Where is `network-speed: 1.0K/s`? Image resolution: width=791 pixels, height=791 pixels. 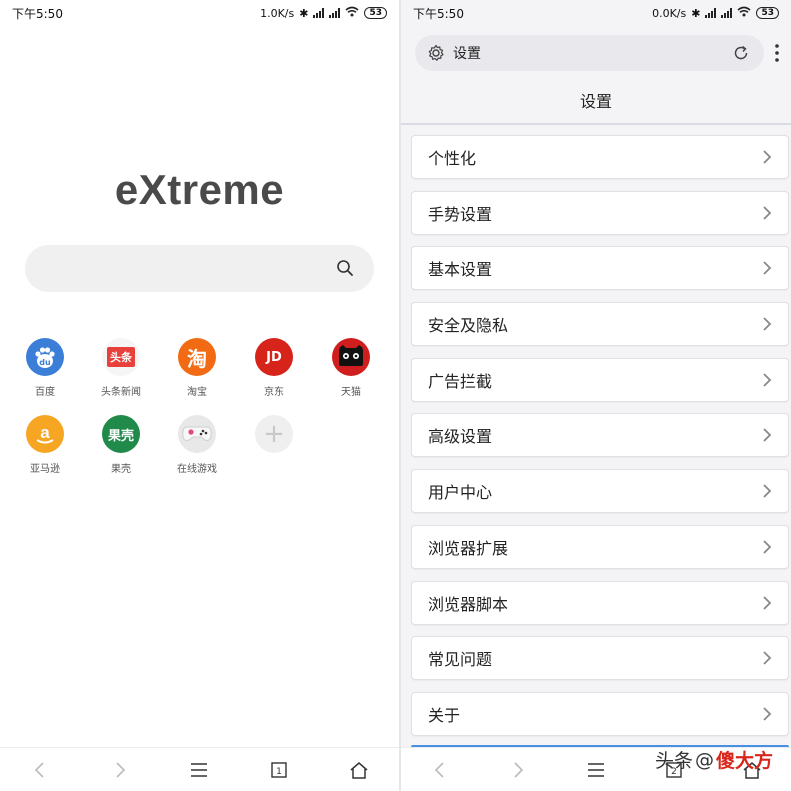 network-speed: 1.0K/s is located at coordinates (277, 13).